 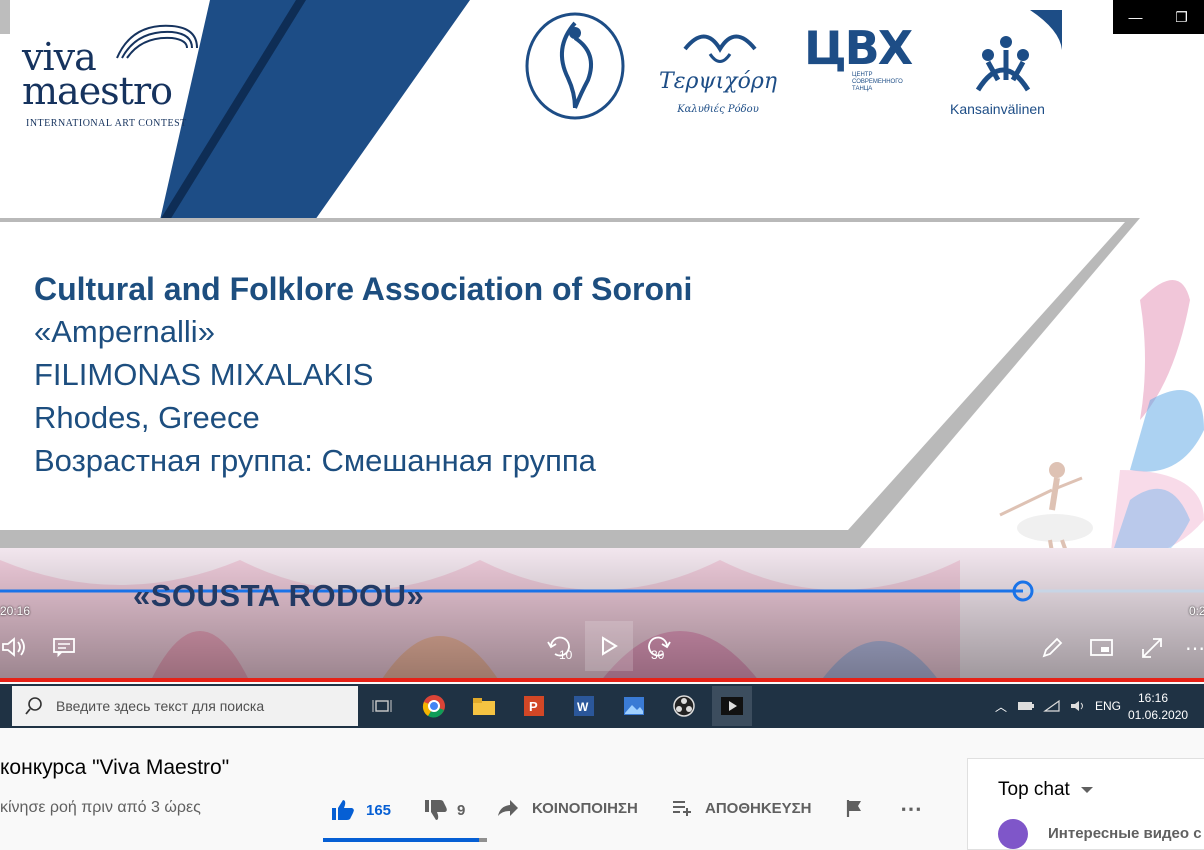 What do you see at coordinates (1125, 833) in the screenshot?
I see `chat-message-preview: Интересные видео с` at bounding box center [1125, 833].